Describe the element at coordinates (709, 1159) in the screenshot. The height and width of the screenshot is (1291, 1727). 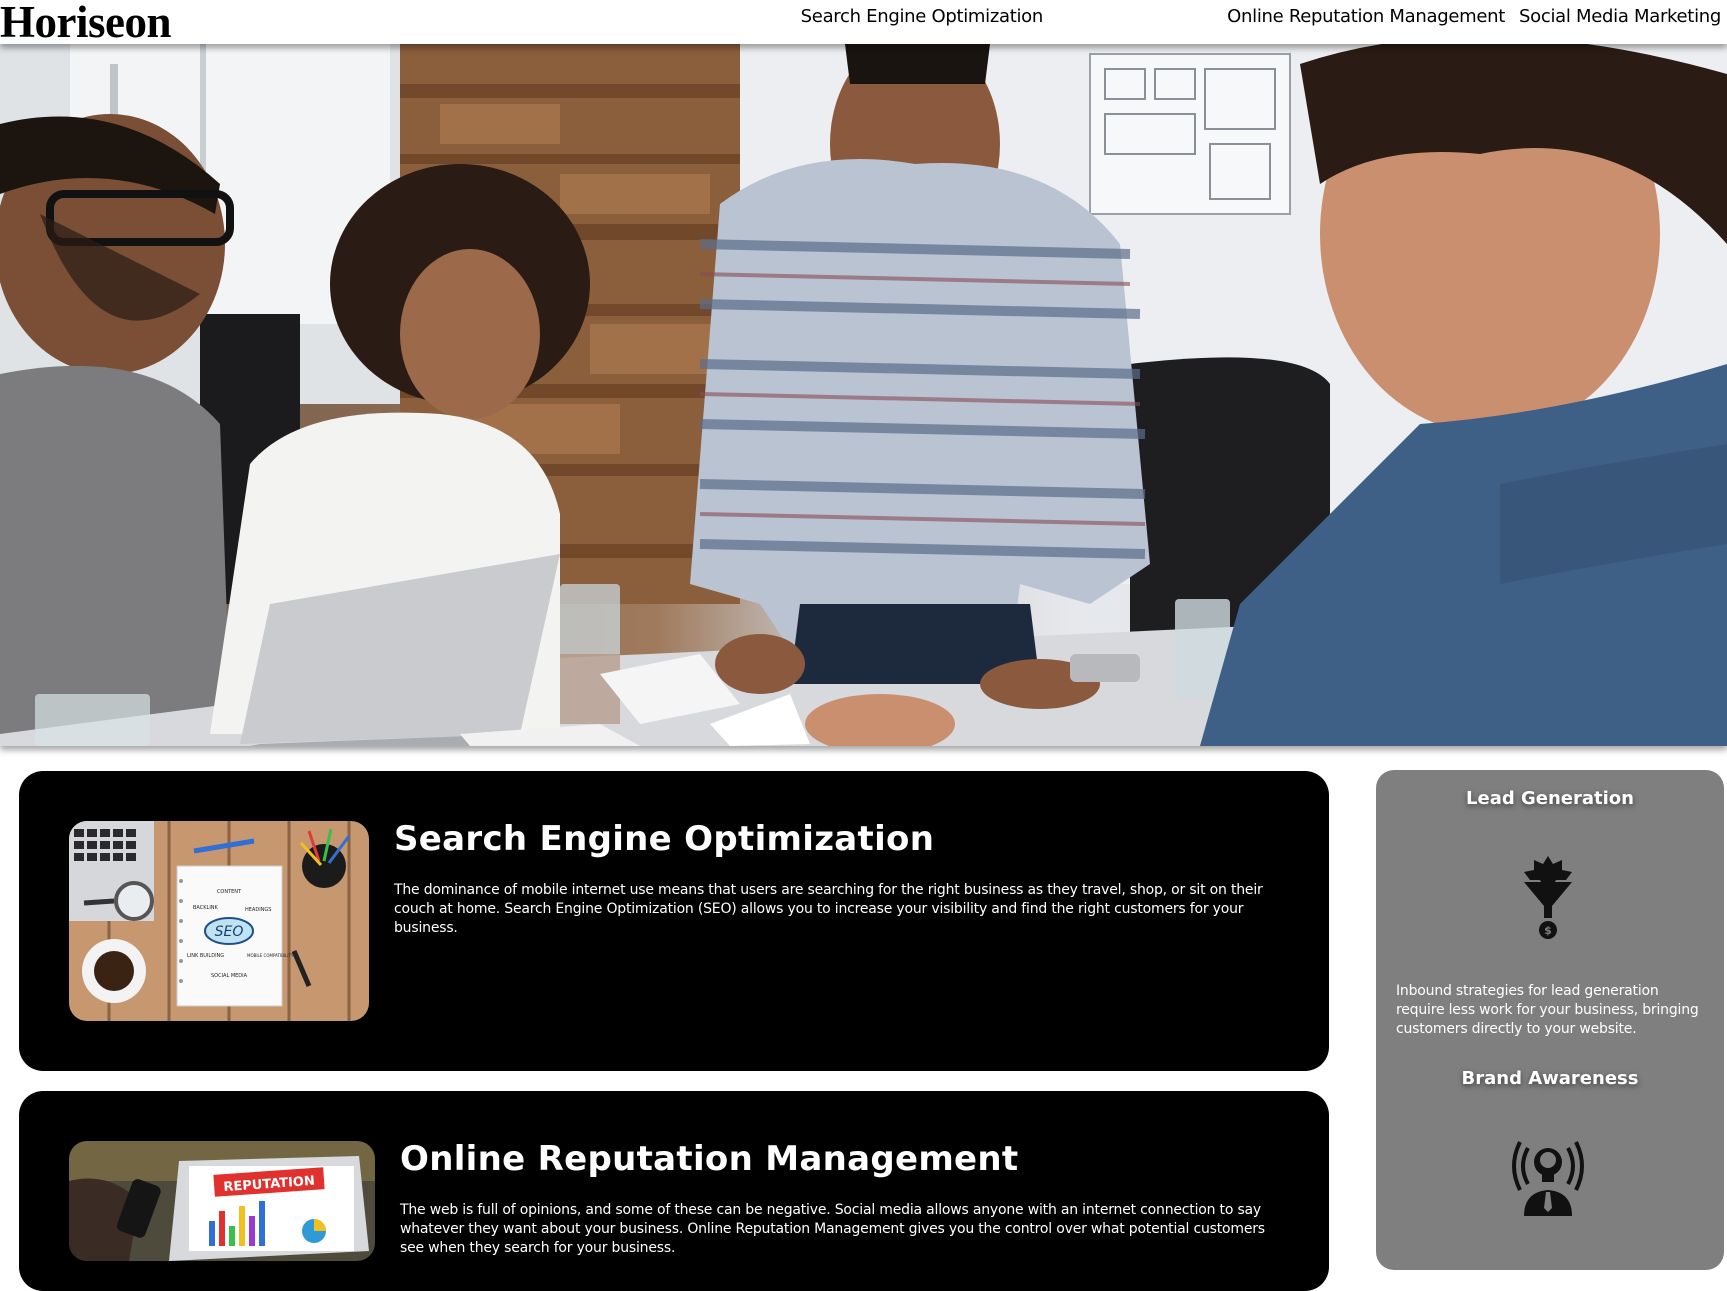
I see `reputation-title: Online Reputation Management` at that location.